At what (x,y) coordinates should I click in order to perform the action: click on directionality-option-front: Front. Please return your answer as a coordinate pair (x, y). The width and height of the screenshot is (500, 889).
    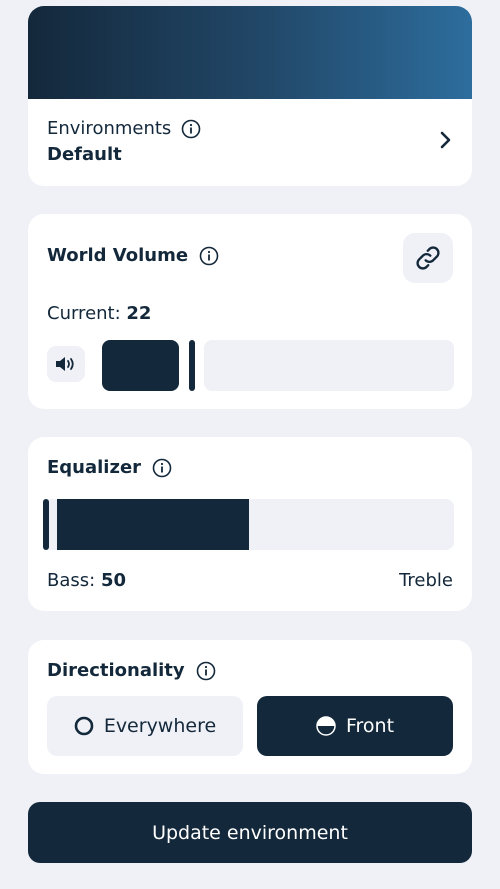
    Looking at the image, I should click on (355, 726).